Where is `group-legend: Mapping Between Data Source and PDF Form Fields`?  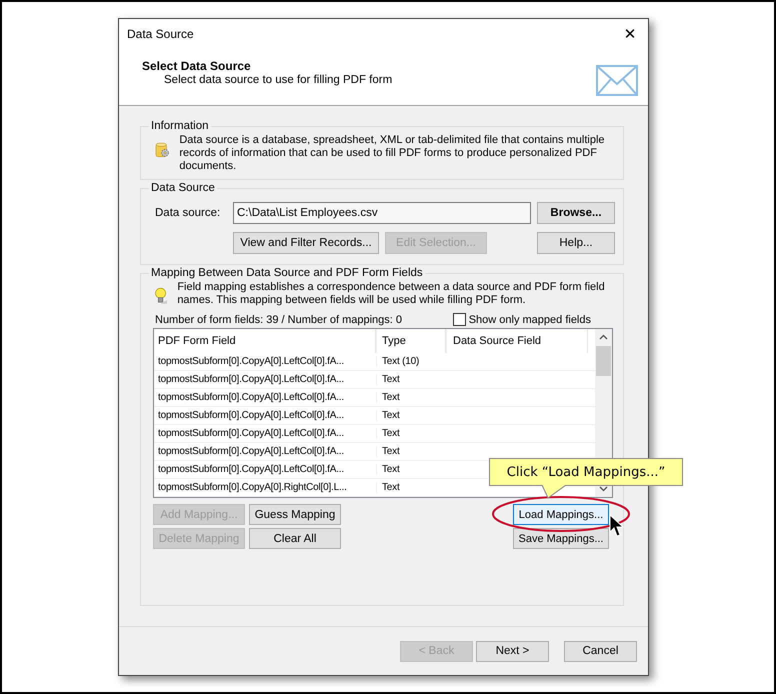 group-legend: Mapping Between Data Source and PDF Form Fields is located at coordinates (287, 273).